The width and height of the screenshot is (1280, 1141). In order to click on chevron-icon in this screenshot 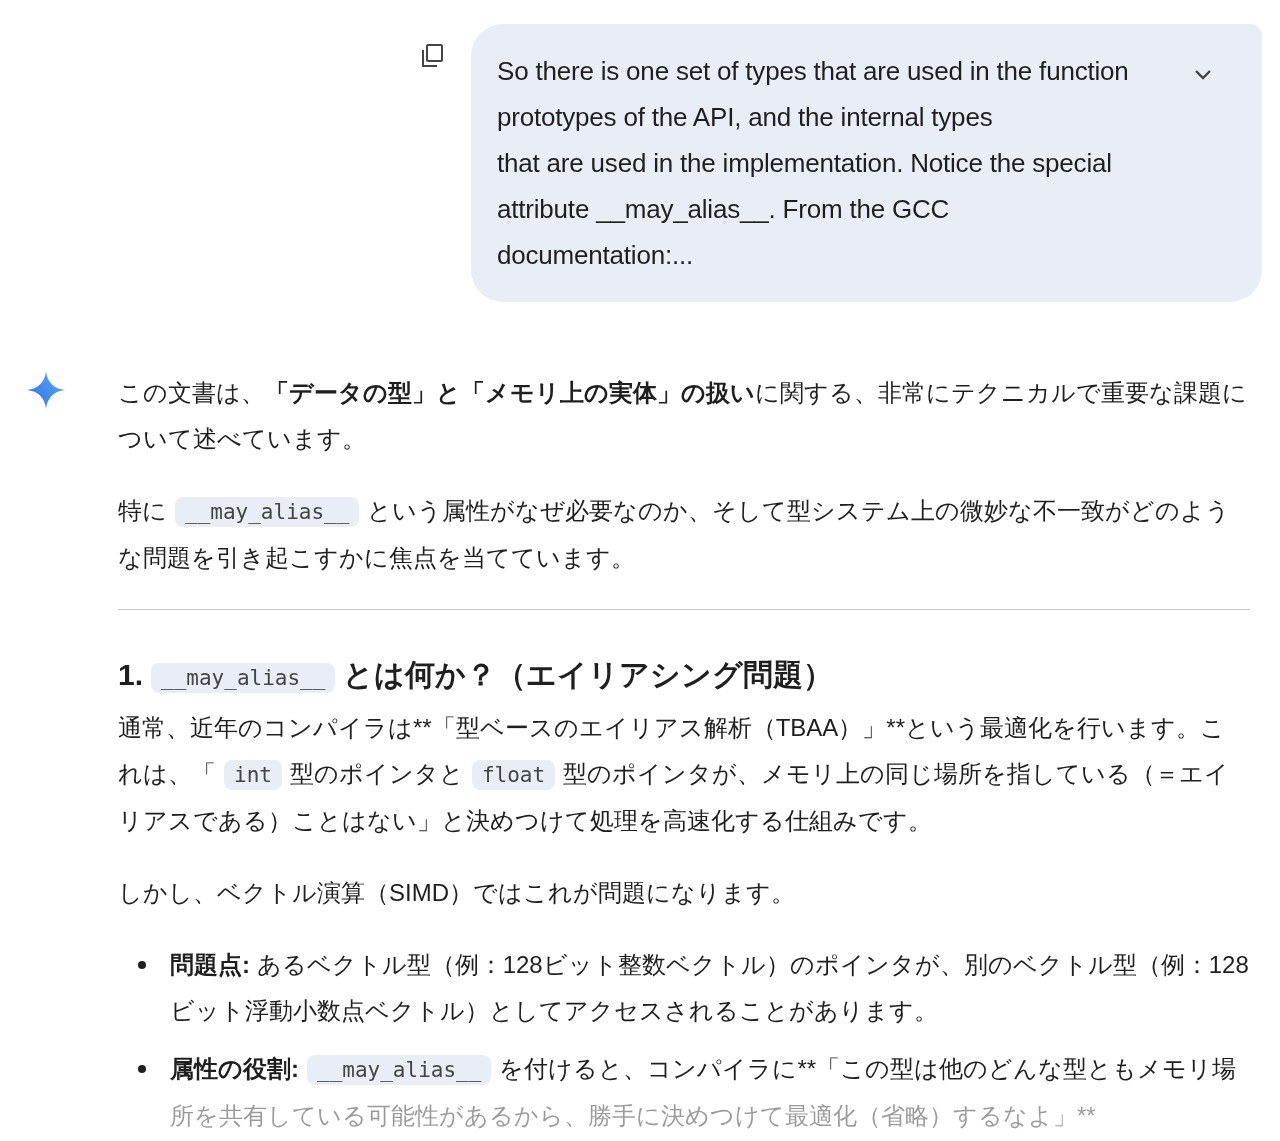, I will do `click(1203, 75)`.